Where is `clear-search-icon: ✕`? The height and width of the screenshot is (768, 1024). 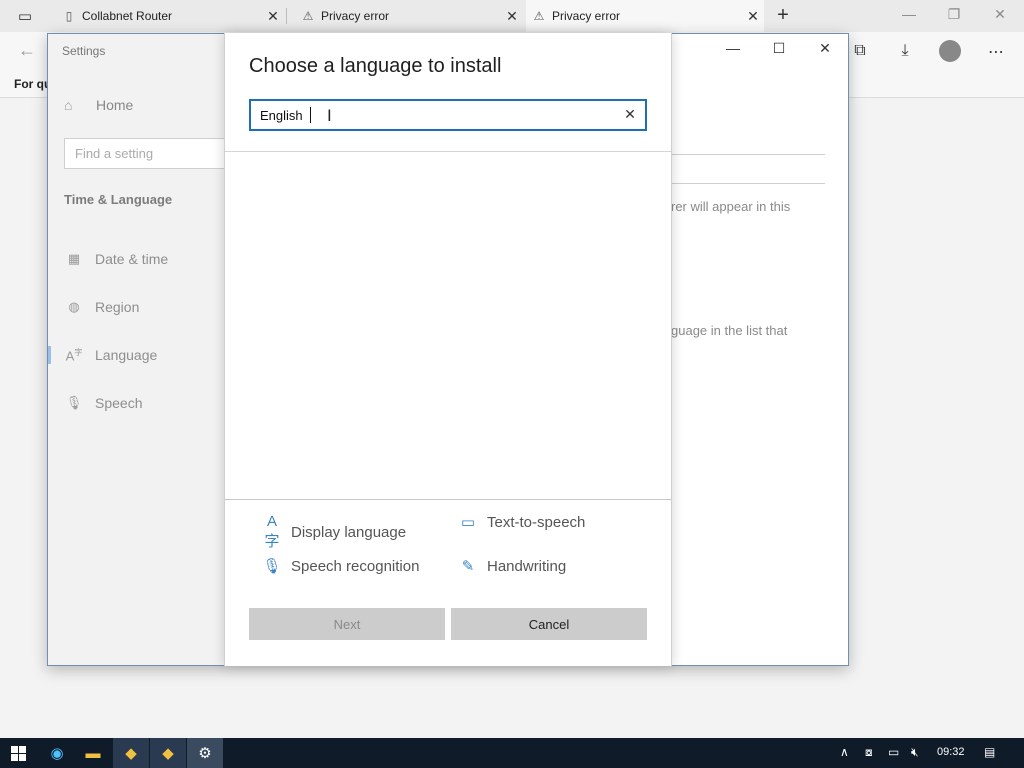
clear-search-icon: ✕ is located at coordinates (630, 114).